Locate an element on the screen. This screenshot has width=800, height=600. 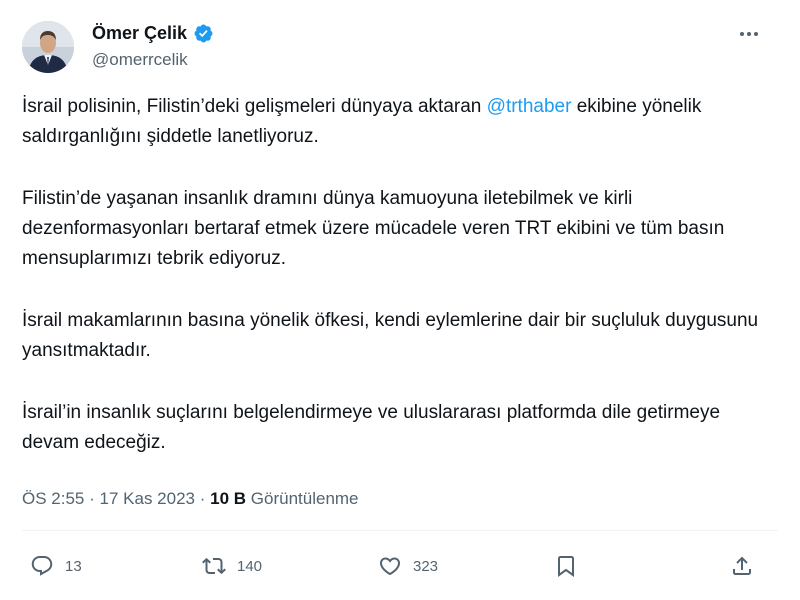
share-icon is located at coordinates (742, 565).